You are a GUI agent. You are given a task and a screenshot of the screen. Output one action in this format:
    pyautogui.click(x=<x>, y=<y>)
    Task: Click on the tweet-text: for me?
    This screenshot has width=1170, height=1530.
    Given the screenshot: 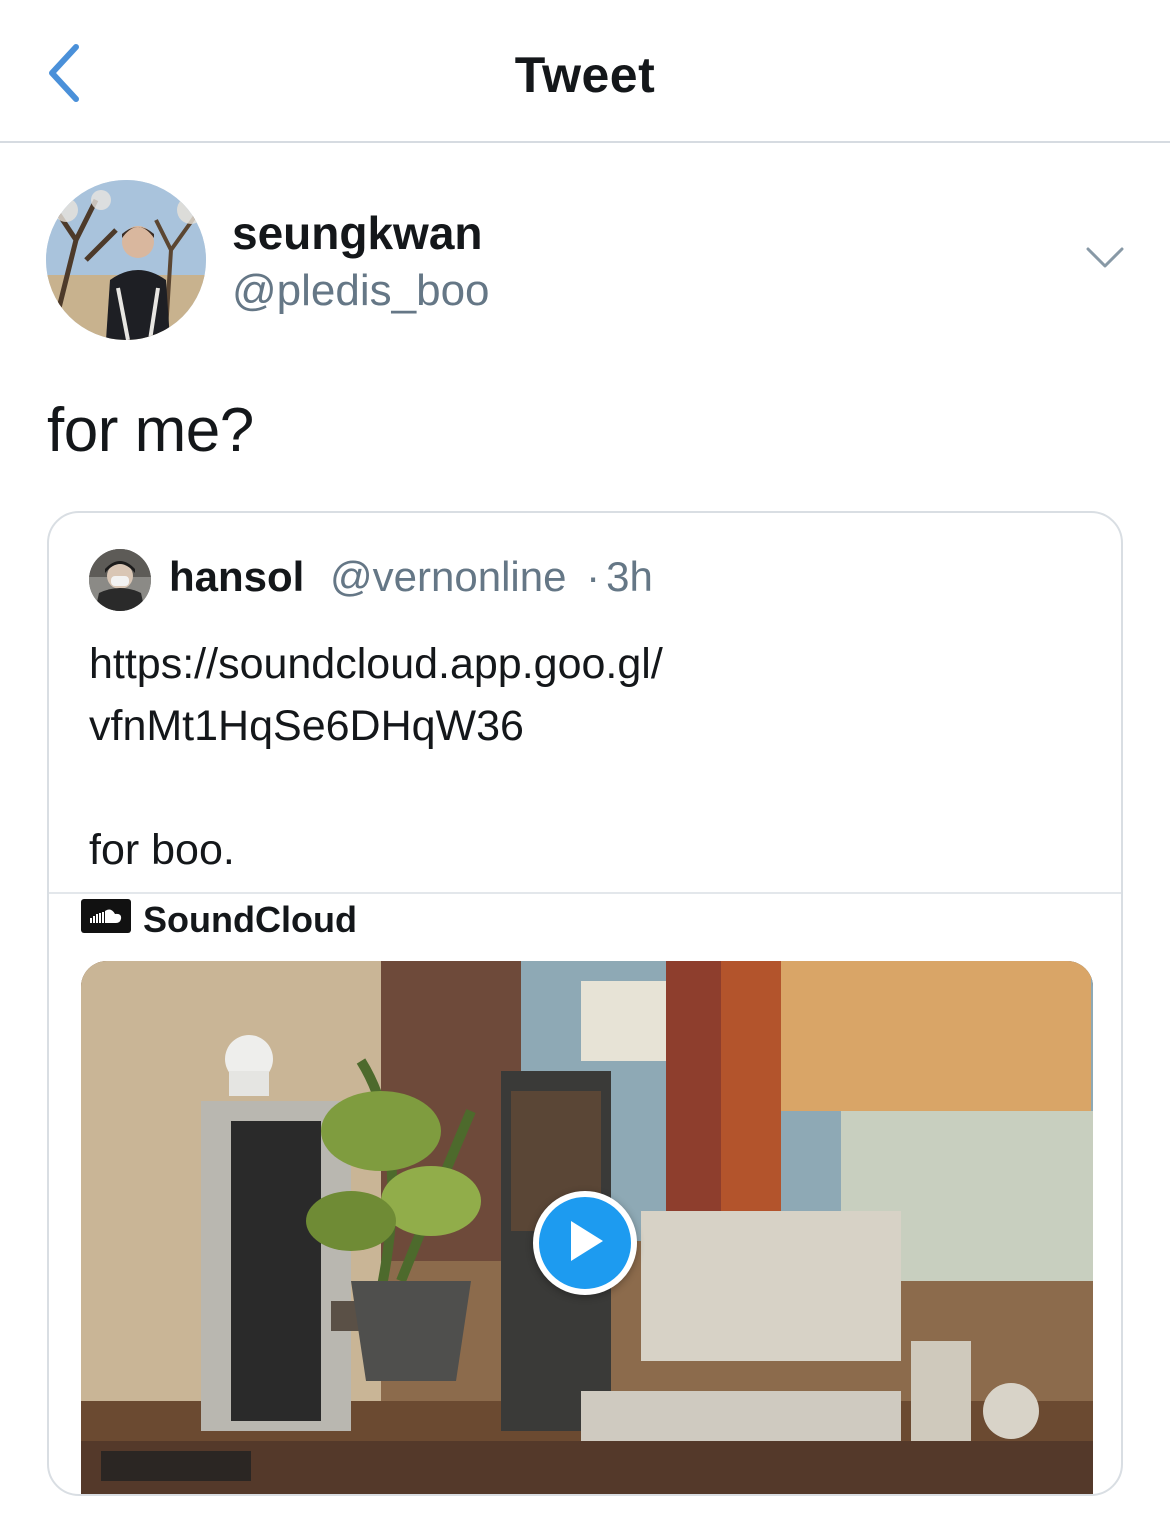 What is the action you would take?
    pyautogui.click(x=150, y=430)
    